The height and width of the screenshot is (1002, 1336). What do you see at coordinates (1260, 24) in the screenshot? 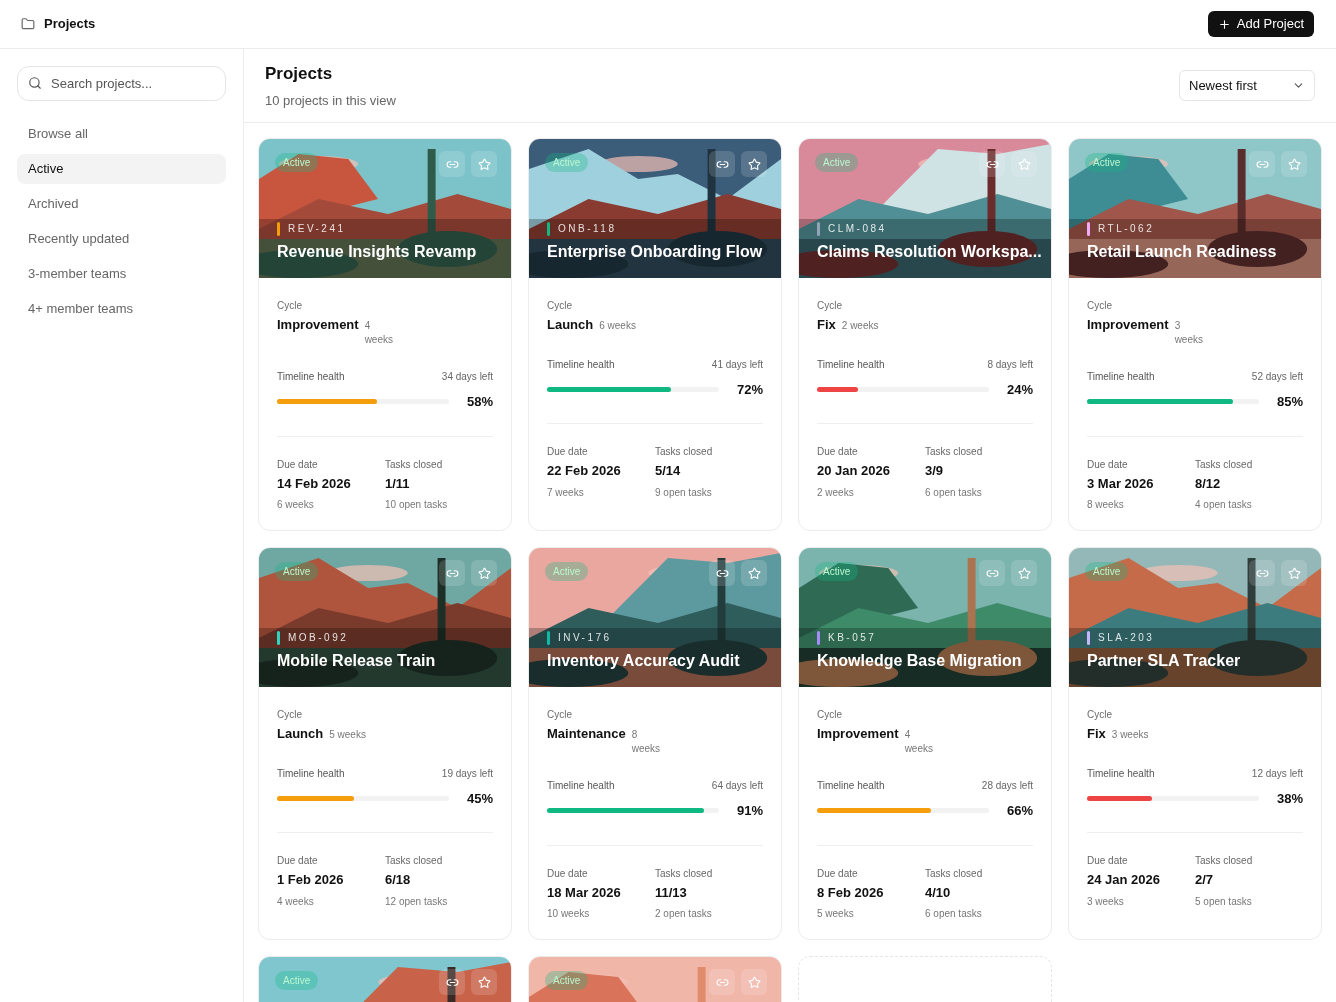
I see `add-project-button: Add Project` at bounding box center [1260, 24].